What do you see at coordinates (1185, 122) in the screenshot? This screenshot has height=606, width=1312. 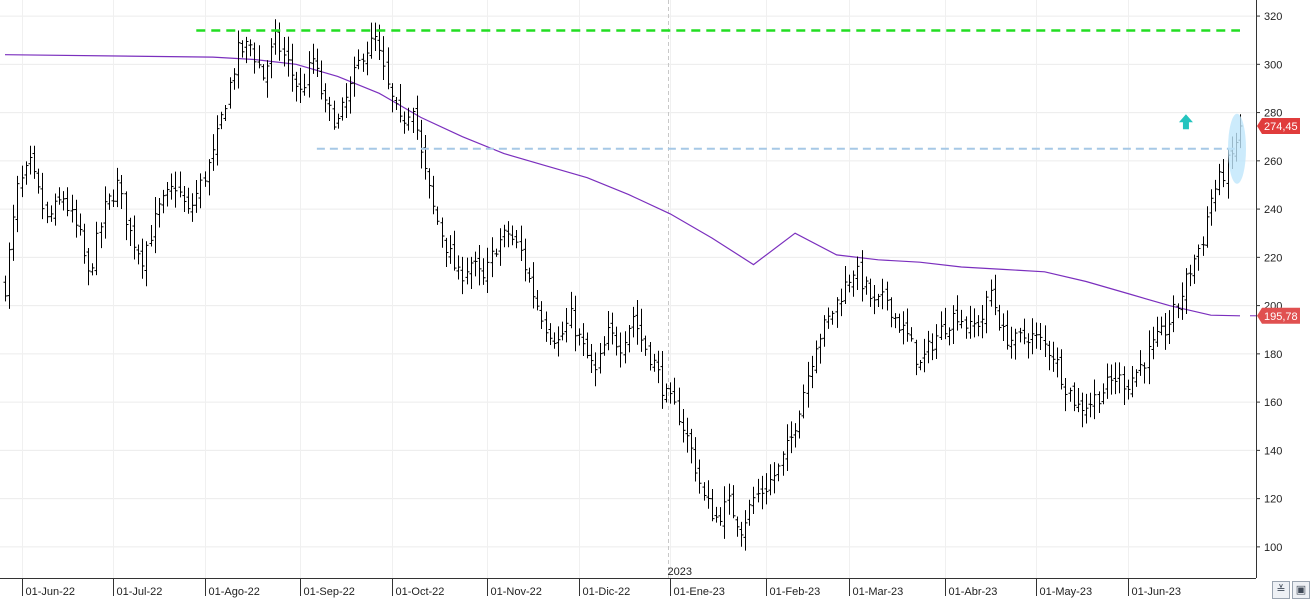 I see `up-arrow-icon` at bounding box center [1185, 122].